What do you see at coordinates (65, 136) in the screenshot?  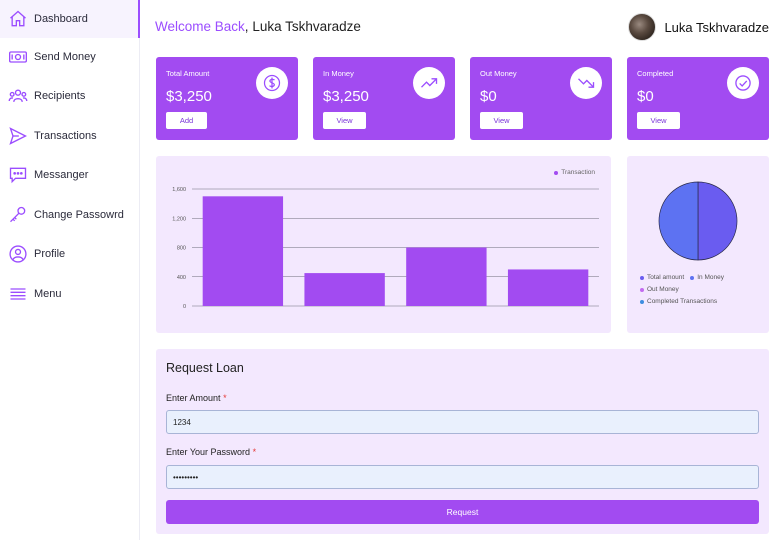 I see `sidebar-item-label: Transactions` at bounding box center [65, 136].